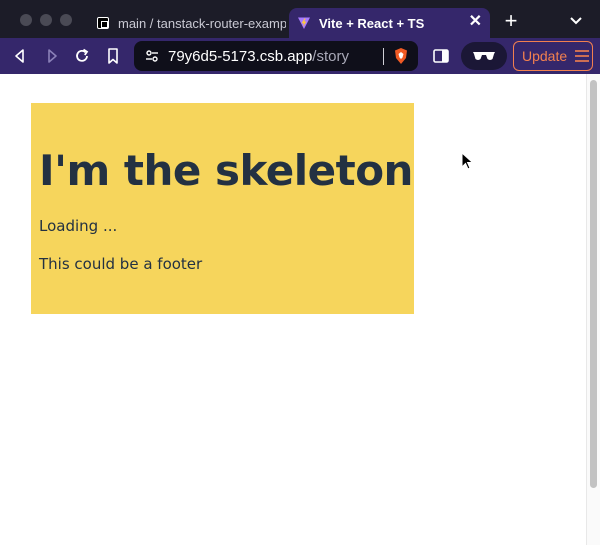 Image resolution: width=600 pixels, height=545 pixels. What do you see at coordinates (46, 20) in the screenshot?
I see `minimize-window-button` at bounding box center [46, 20].